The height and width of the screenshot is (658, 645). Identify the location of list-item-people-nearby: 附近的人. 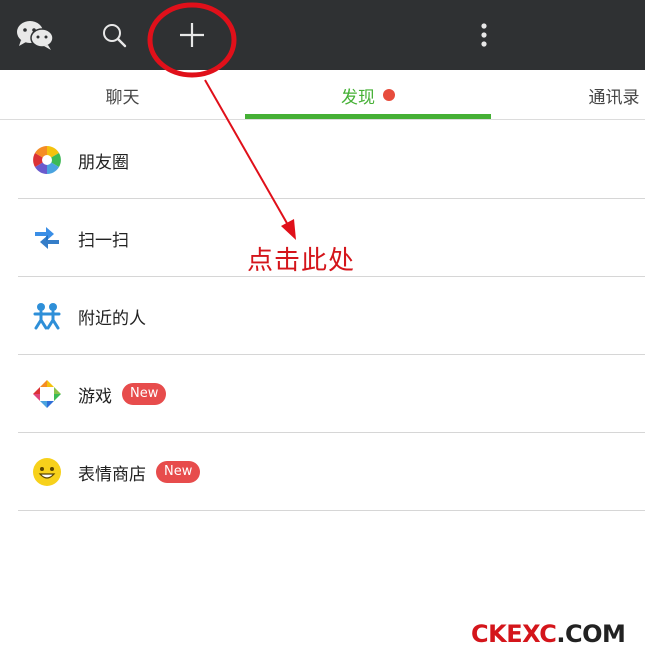
(322, 316).